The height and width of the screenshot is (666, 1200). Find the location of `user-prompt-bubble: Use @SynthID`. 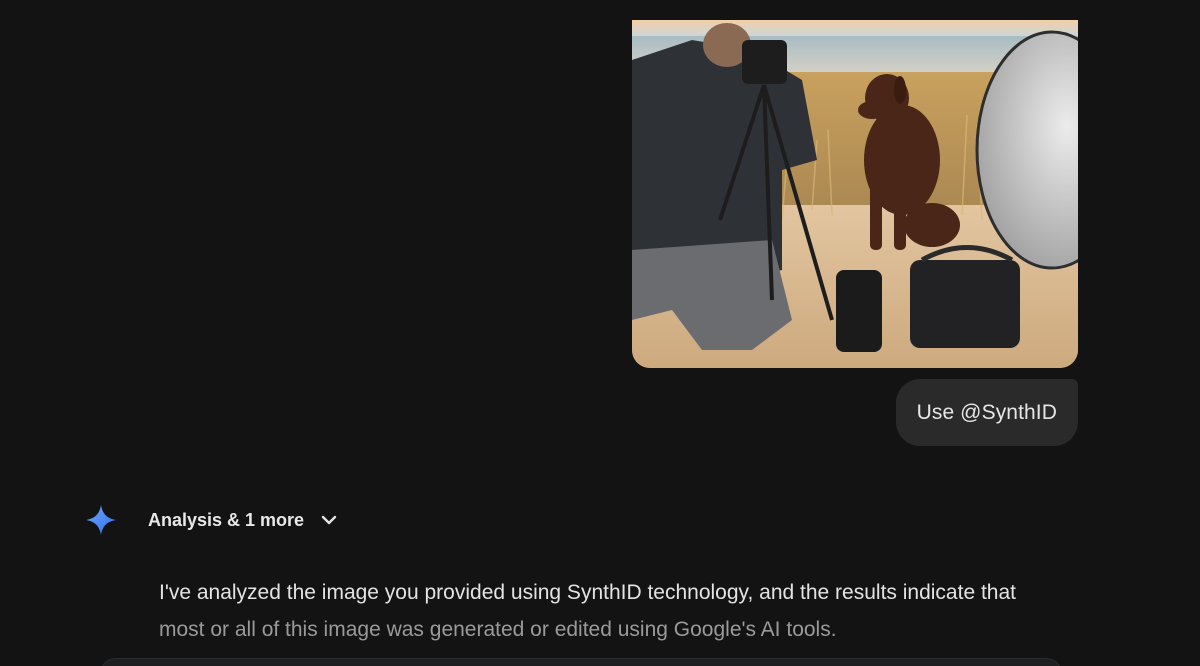

user-prompt-bubble: Use @SynthID is located at coordinates (986, 412).